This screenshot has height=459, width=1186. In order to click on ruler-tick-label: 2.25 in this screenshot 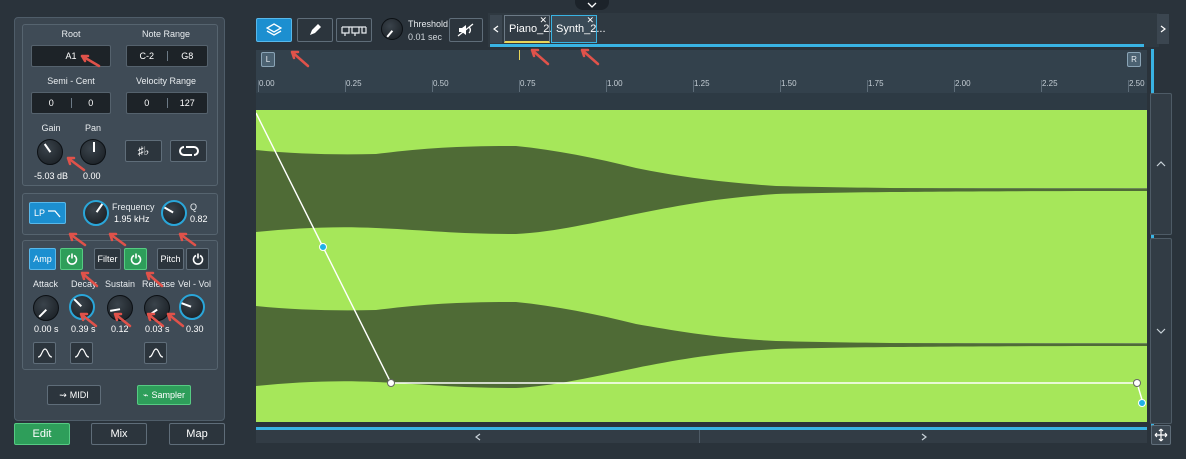, I will do `click(1050, 83)`.